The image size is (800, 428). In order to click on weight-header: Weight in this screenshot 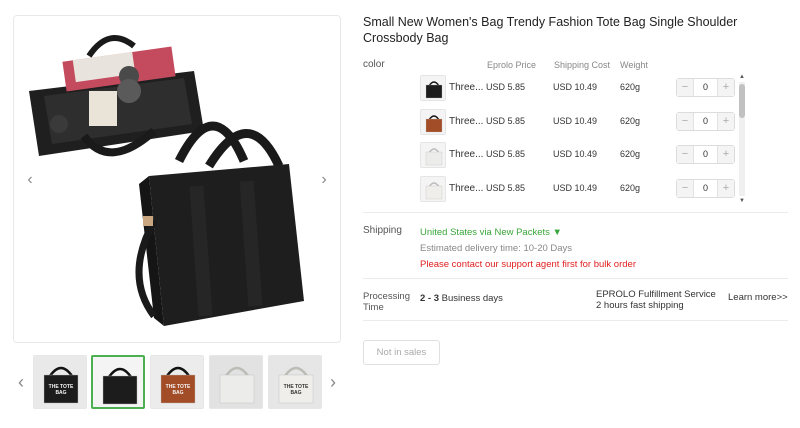, I will do `click(634, 65)`.